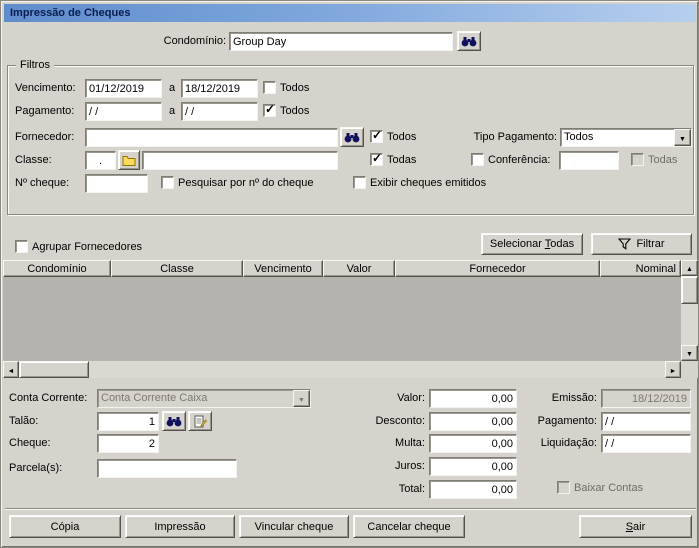  Describe the element at coordinates (473, 466) in the screenshot. I see `juros-input` at that location.